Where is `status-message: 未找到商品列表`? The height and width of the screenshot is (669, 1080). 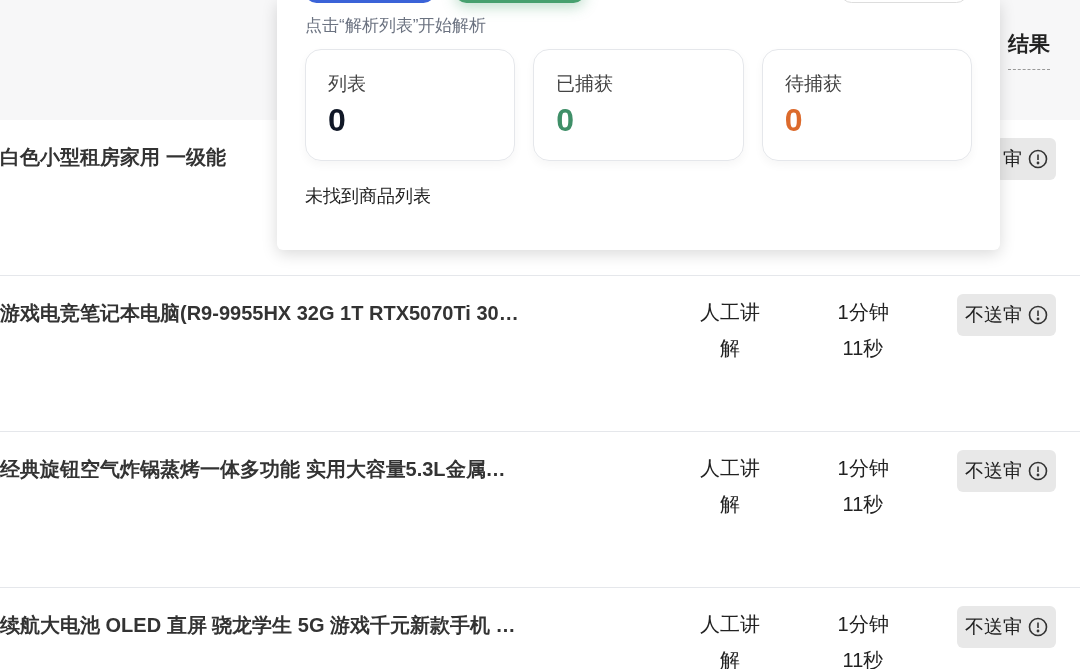 status-message: 未找到商品列表 is located at coordinates (368, 196).